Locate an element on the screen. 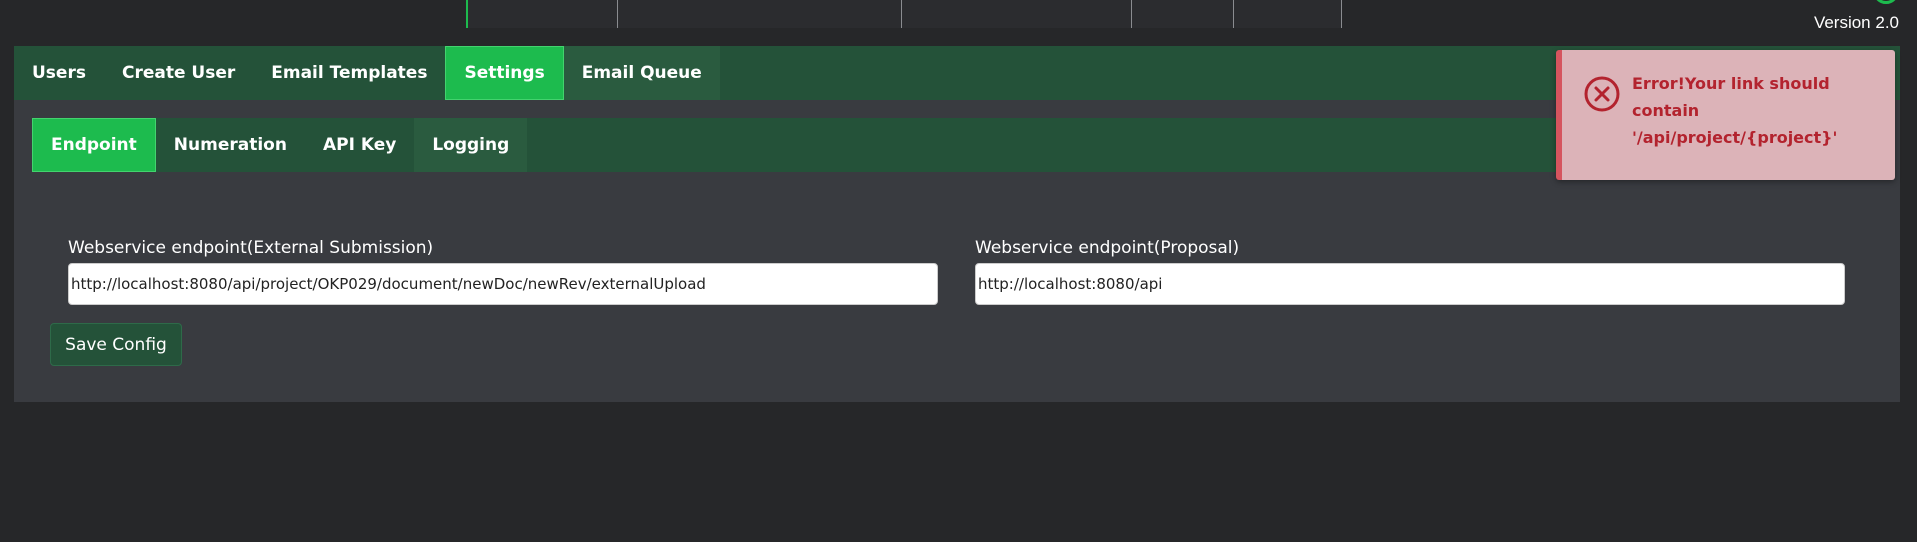  top-nav is located at coordinates (904, 14).